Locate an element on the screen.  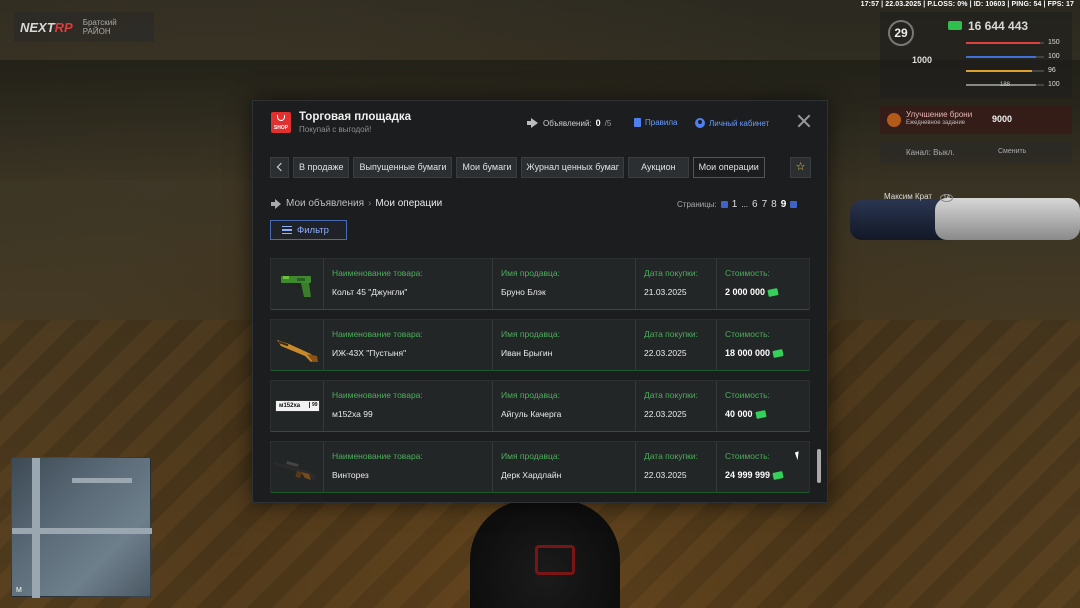
hud-stat-value: 150 is located at coordinates (1054, 42).